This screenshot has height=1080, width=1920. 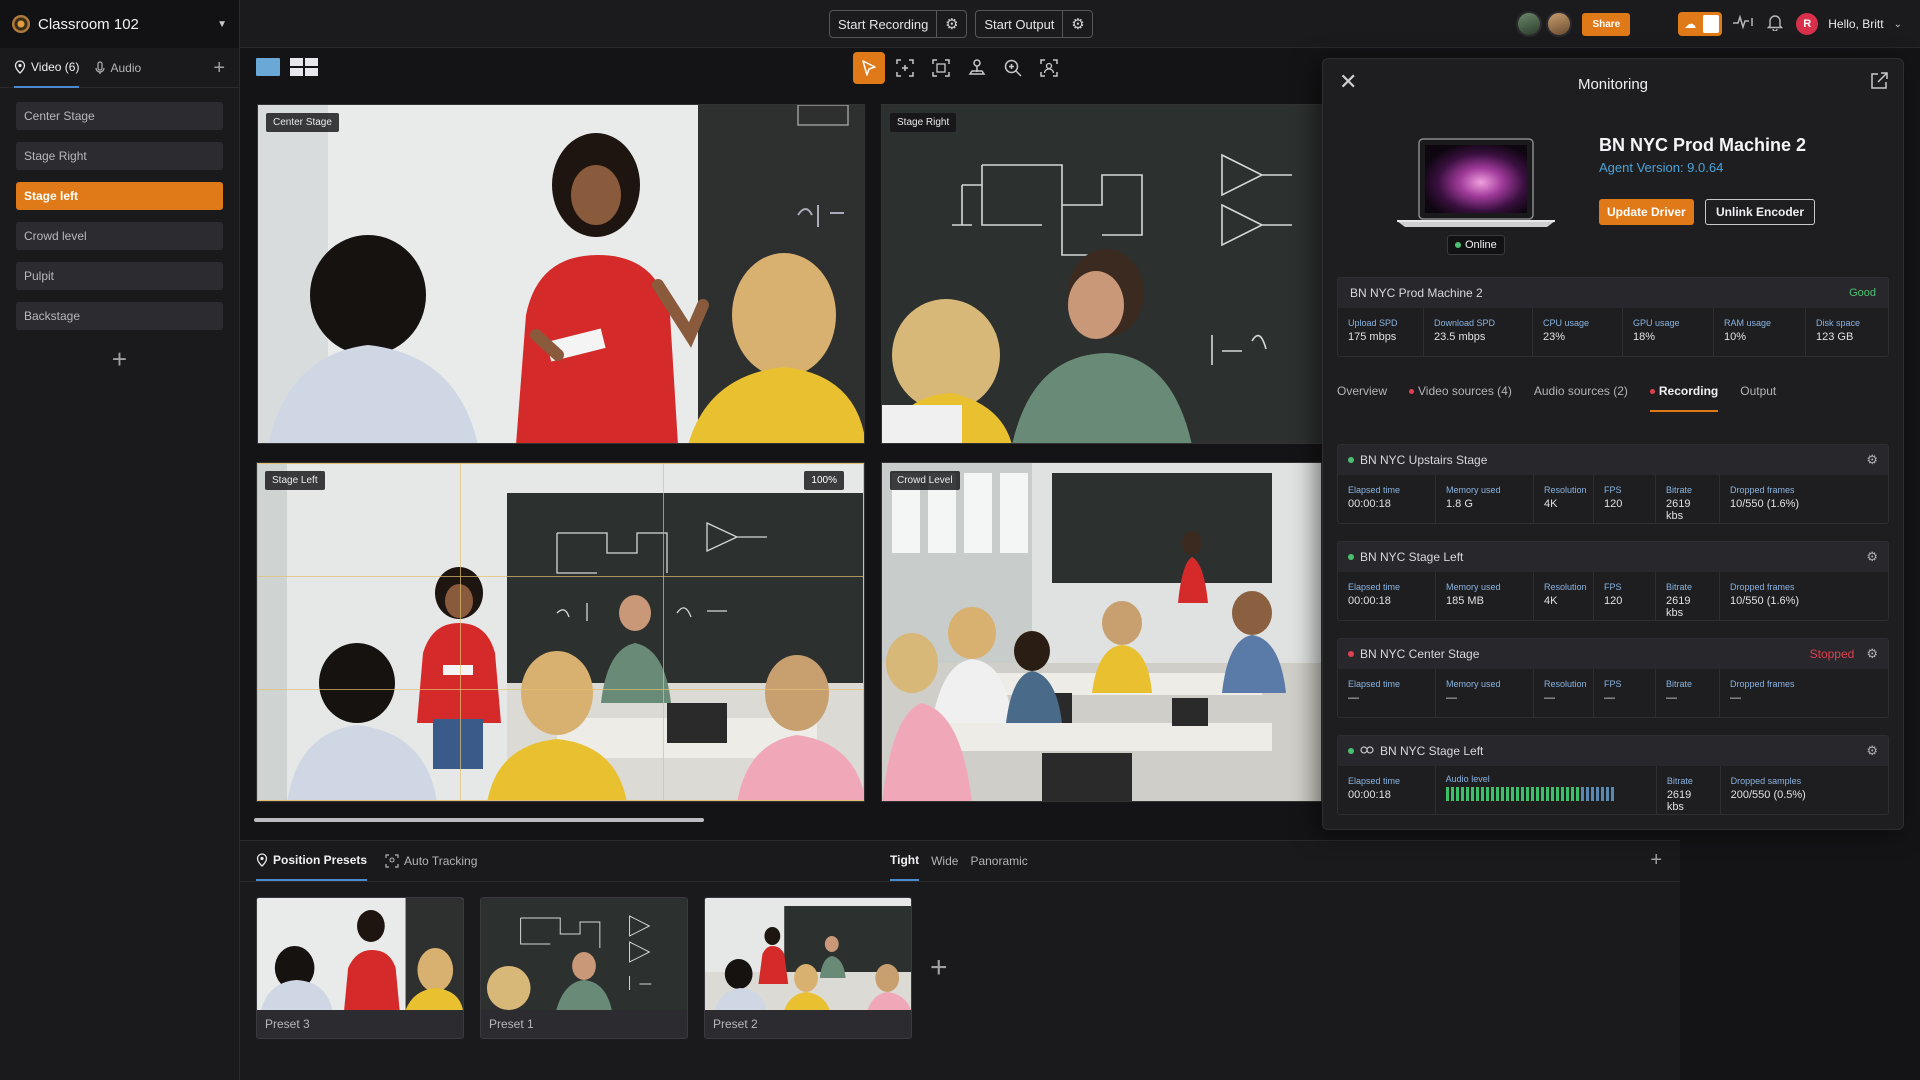 What do you see at coordinates (1879, 82) in the screenshot?
I see `external-link-icon` at bounding box center [1879, 82].